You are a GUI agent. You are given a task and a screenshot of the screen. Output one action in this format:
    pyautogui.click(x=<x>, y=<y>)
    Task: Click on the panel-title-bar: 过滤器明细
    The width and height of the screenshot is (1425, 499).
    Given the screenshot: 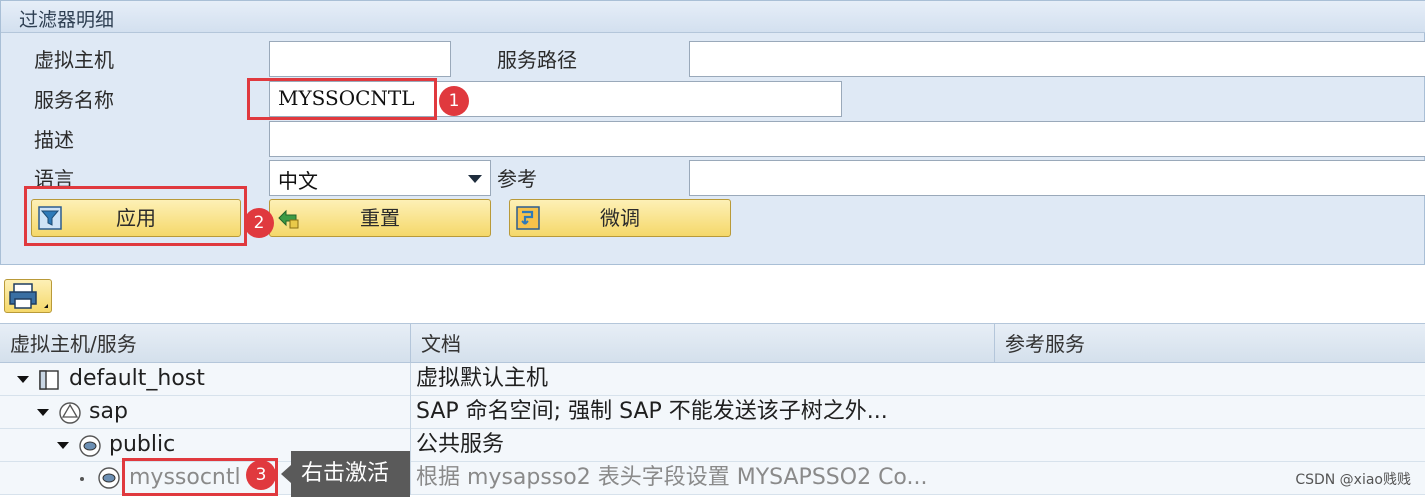 What is the action you would take?
    pyautogui.click(x=713, y=17)
    